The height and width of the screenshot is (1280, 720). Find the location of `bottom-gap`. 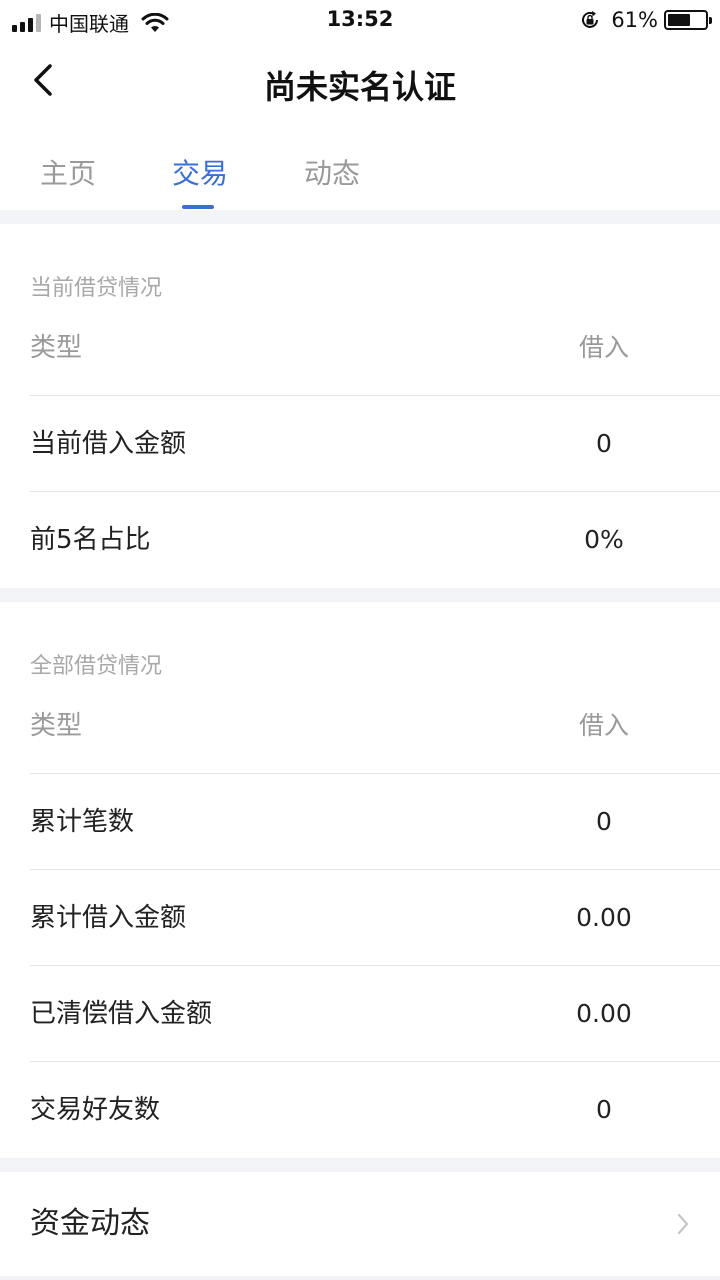

bottom-gap is located at coordinates (360, 1278).